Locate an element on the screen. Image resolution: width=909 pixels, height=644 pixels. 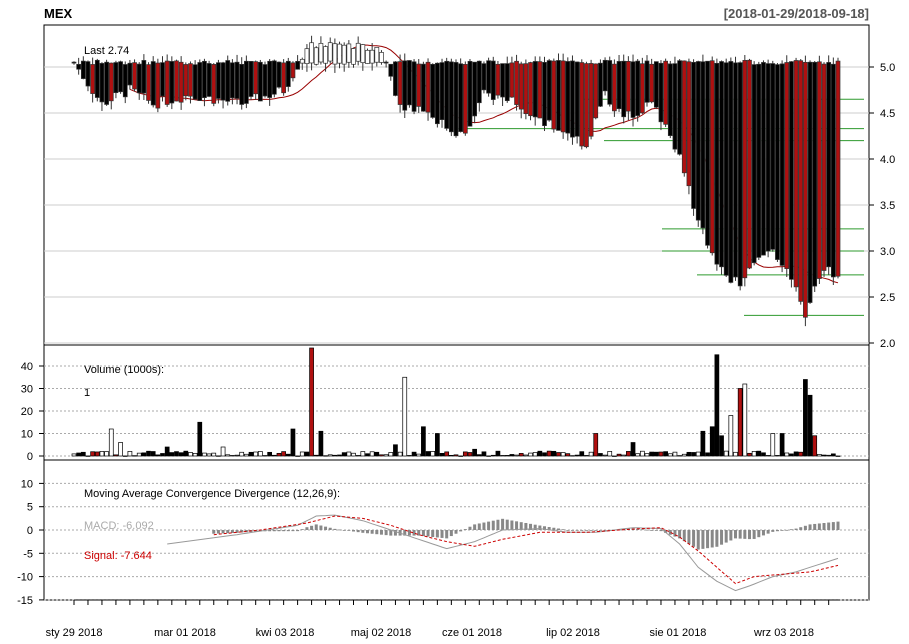
macd-tick-label: -10 is located at coordinates (25, 578).